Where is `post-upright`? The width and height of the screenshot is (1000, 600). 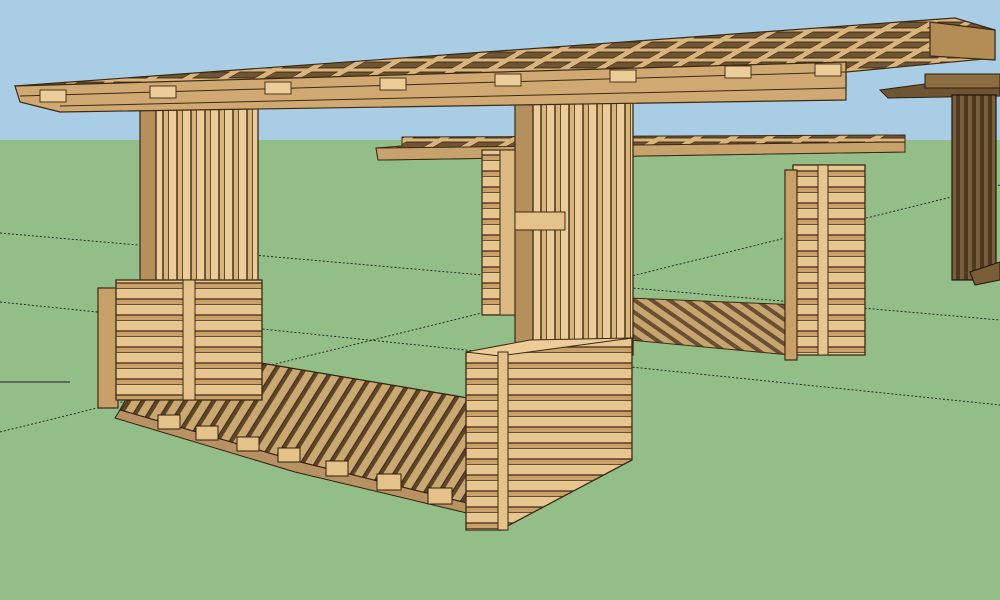
post-upright is located at coordinates (823, 260).